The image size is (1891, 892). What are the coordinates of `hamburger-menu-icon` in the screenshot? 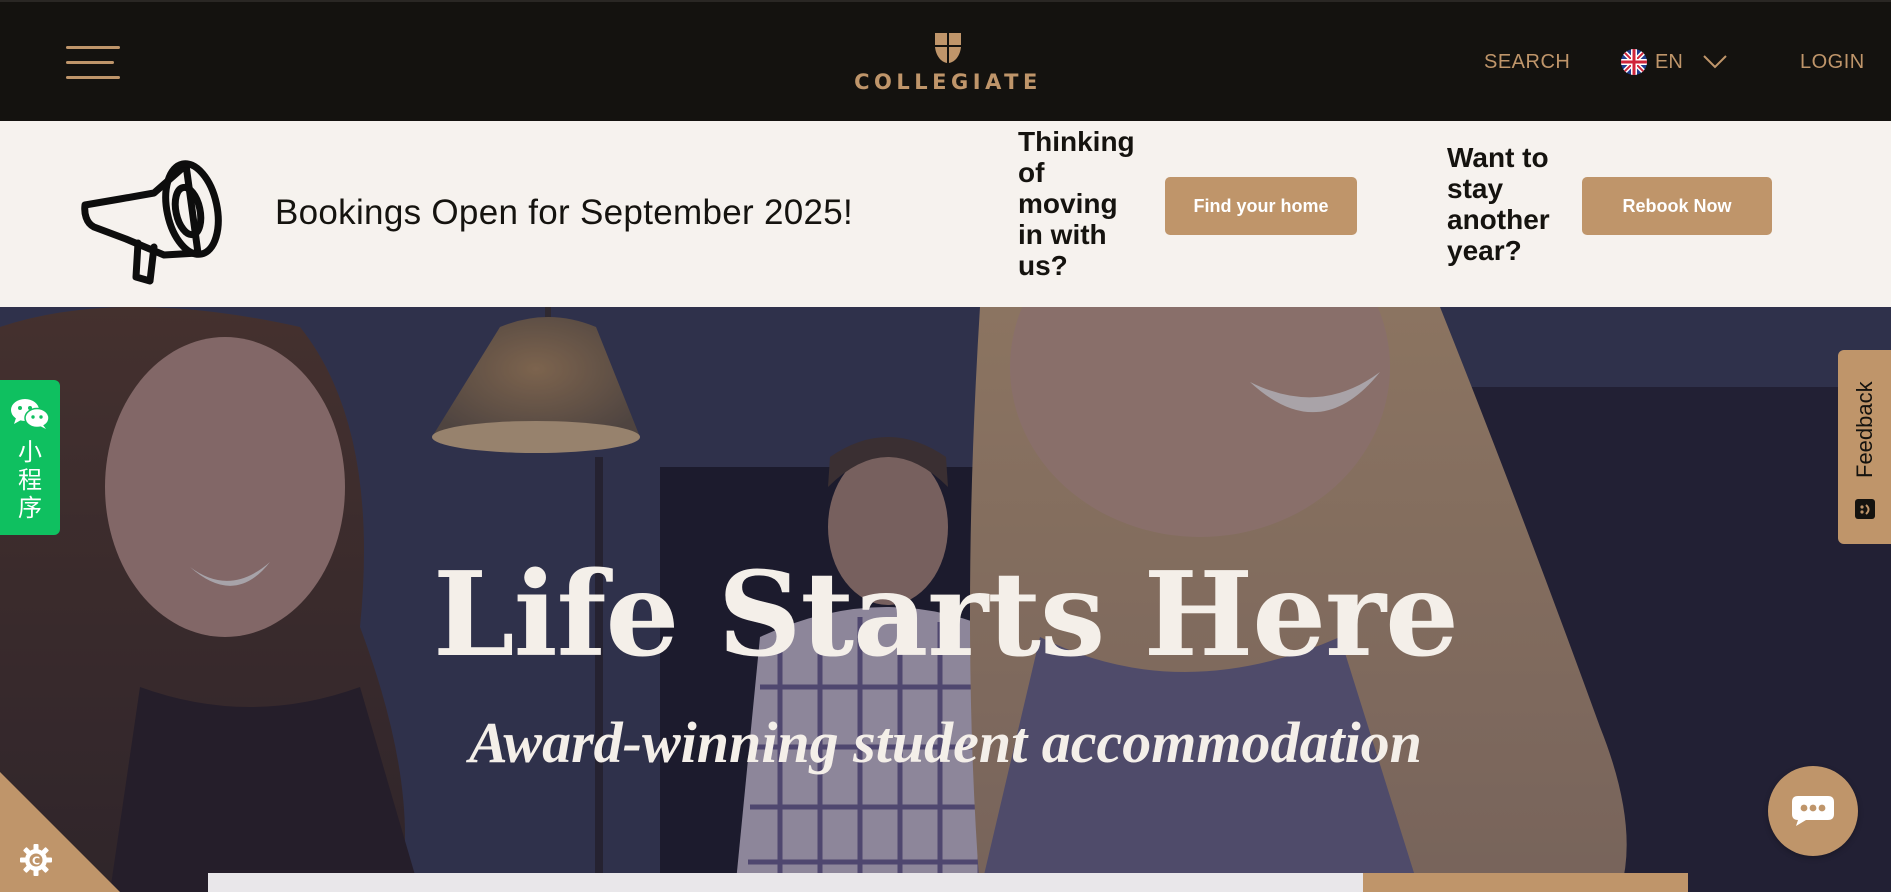 It's located at (93, 64).